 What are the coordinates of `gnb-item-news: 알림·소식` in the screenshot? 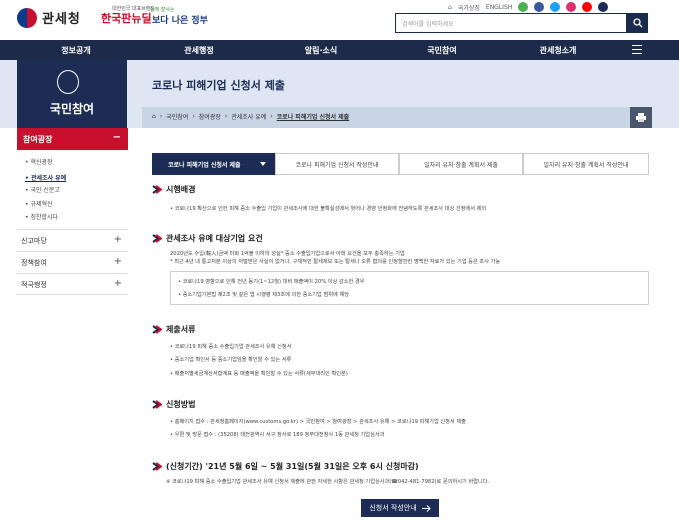 It's located at (321, 50).